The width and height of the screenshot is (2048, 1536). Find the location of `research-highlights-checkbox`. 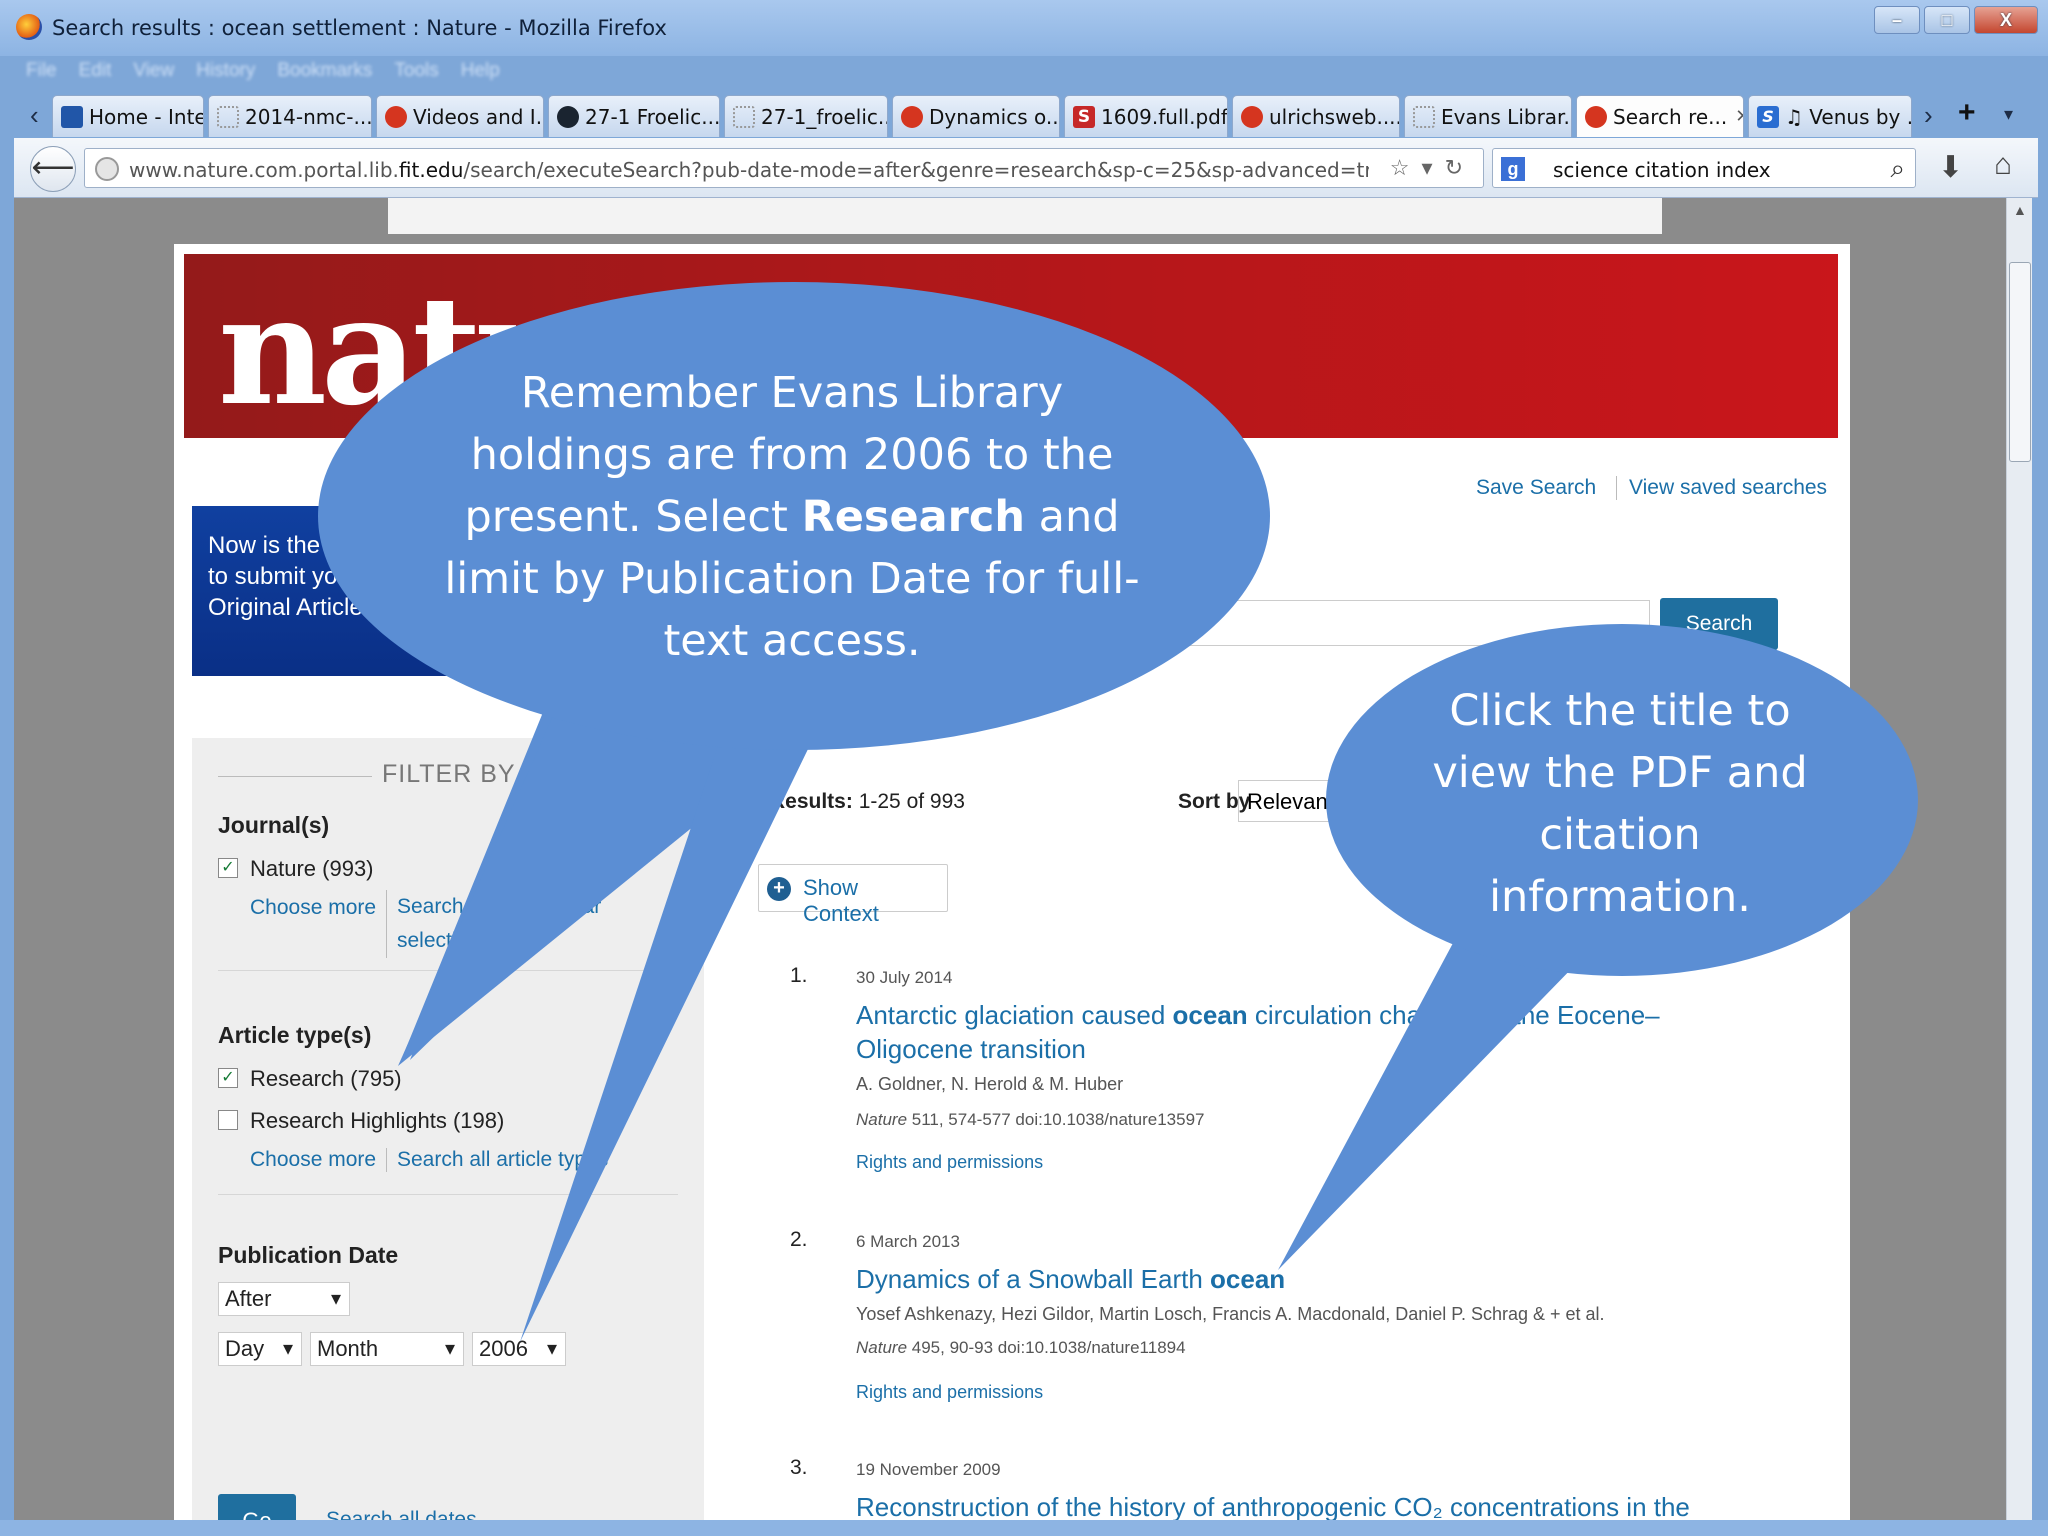

research-highlights-checkbox is located at coordinates (228, 1120).